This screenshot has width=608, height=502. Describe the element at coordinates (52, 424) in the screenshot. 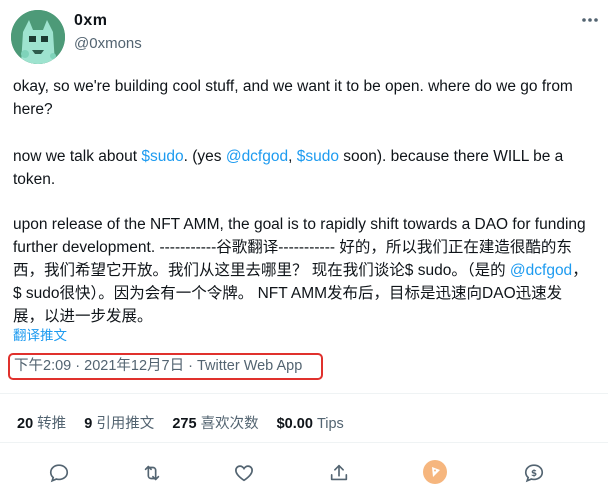

I see `label: 转推` at that location.